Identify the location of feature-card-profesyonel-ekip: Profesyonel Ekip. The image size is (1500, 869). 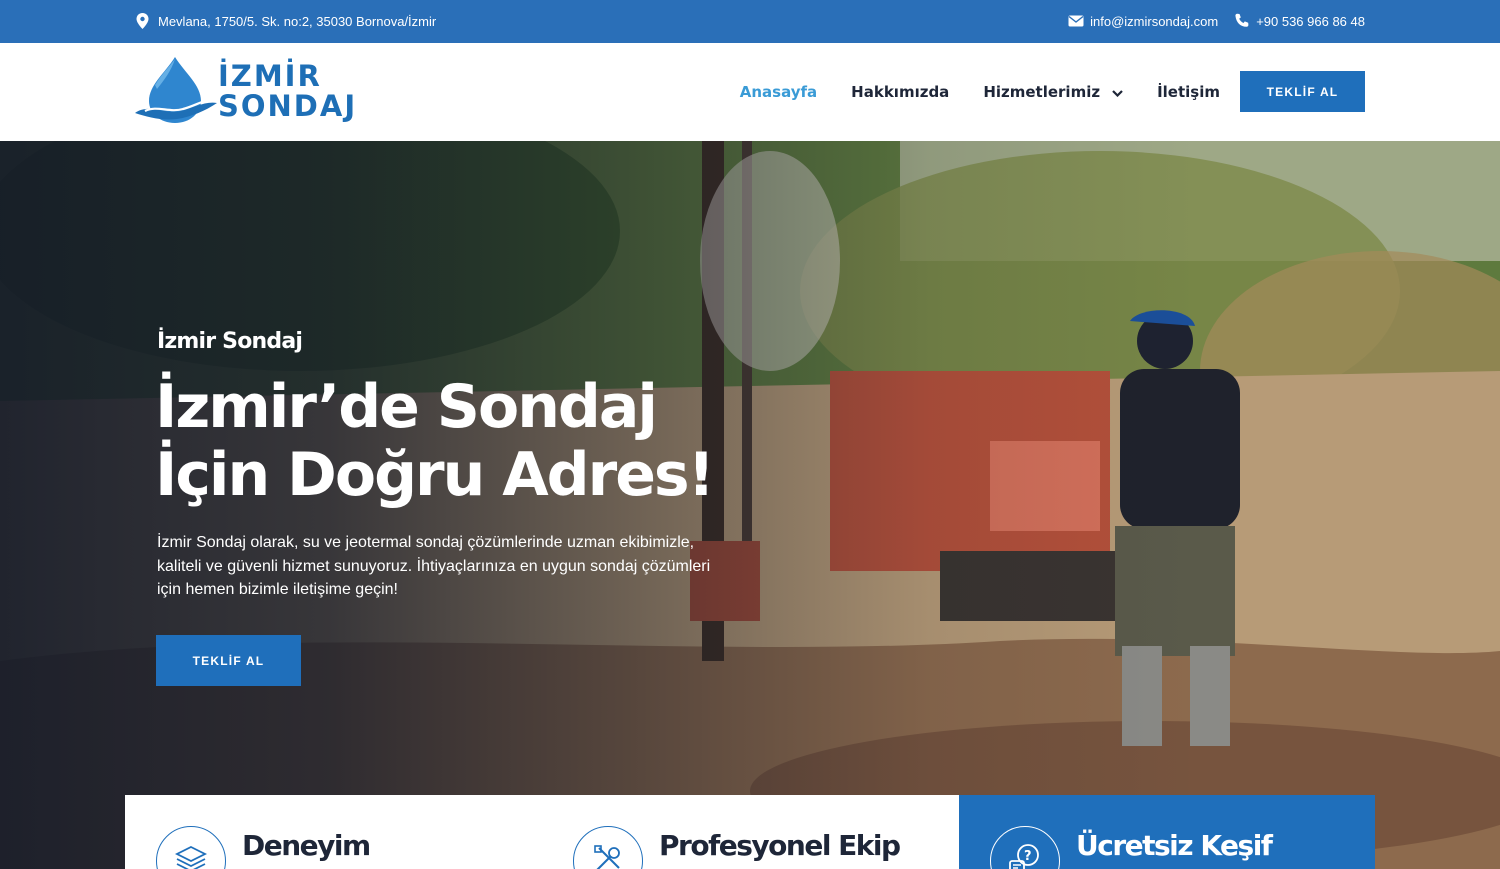
(750, 832).